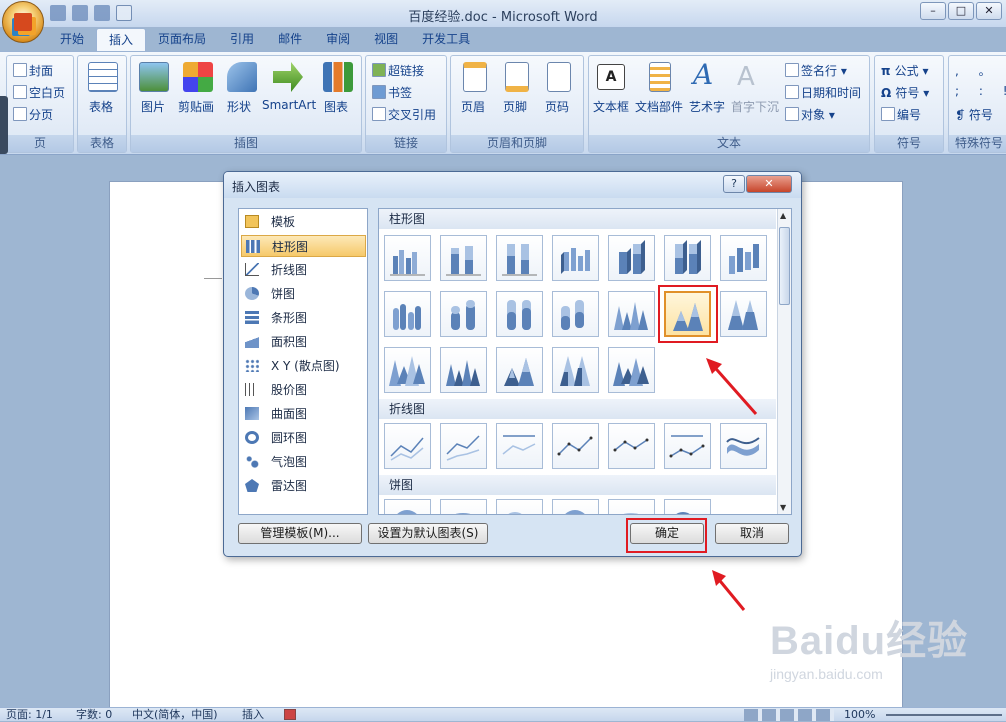 The width and height of the screenshot is (1006, 722). I want to click on dialog-close-button: ✕, so click(769, 184).